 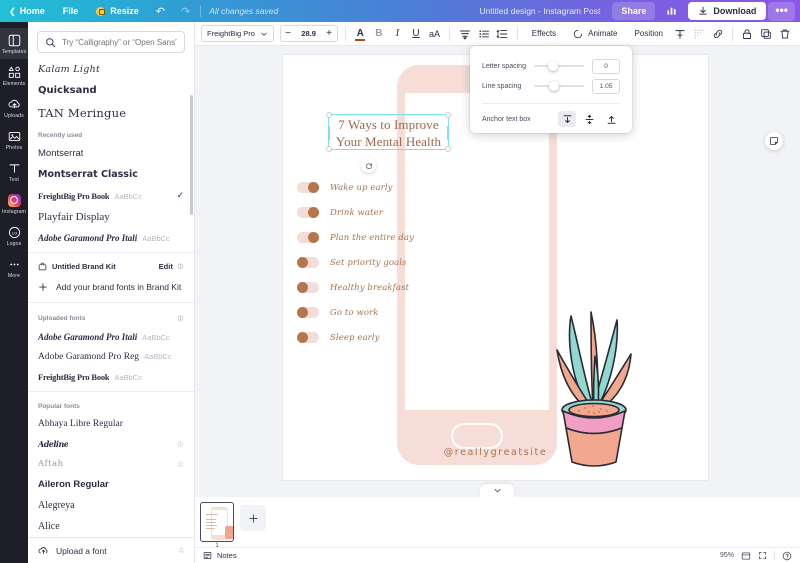 What do you see at coordinates (185, 11) in the screenshot?
I see `redo-icon: ↷` at bounding box center [185, 11].